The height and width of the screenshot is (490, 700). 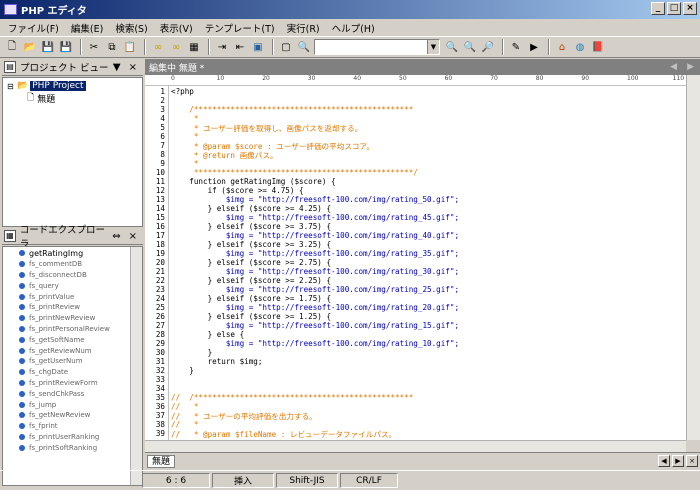 What do you see at coordinates (286, 47) in the screenshot?
I see `browser-icon: ▢` at bounding box center [286, 47].